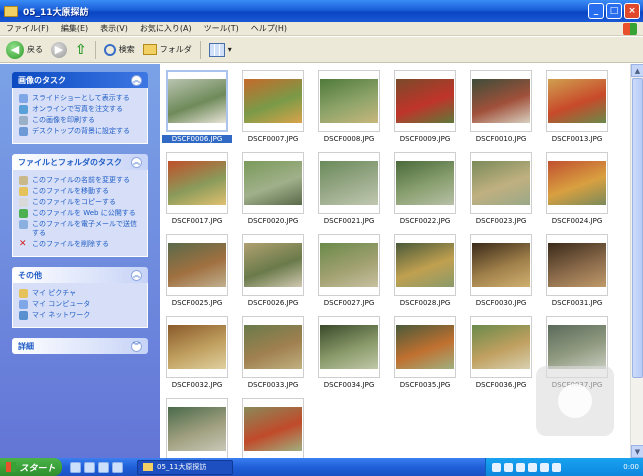  I want to click on thumbnail-item: DSCF0035.JPG, so click(425, 352).